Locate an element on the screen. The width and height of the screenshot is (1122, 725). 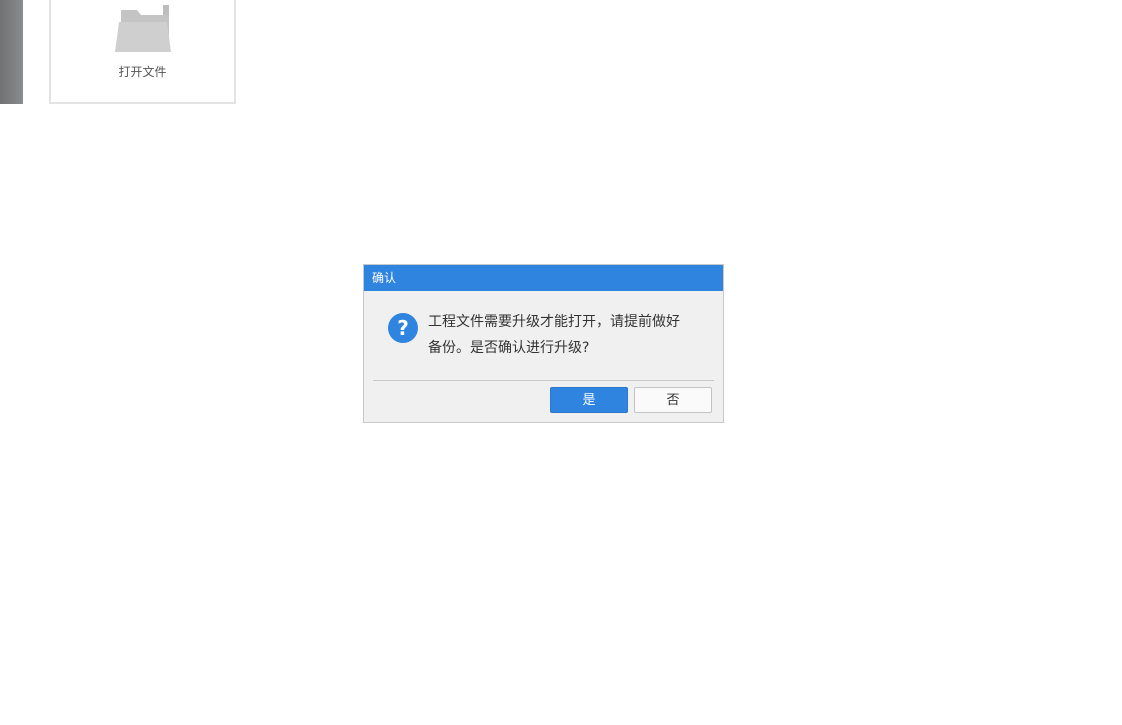
dialog-title: 确认 is located at coordinates (543, 278).